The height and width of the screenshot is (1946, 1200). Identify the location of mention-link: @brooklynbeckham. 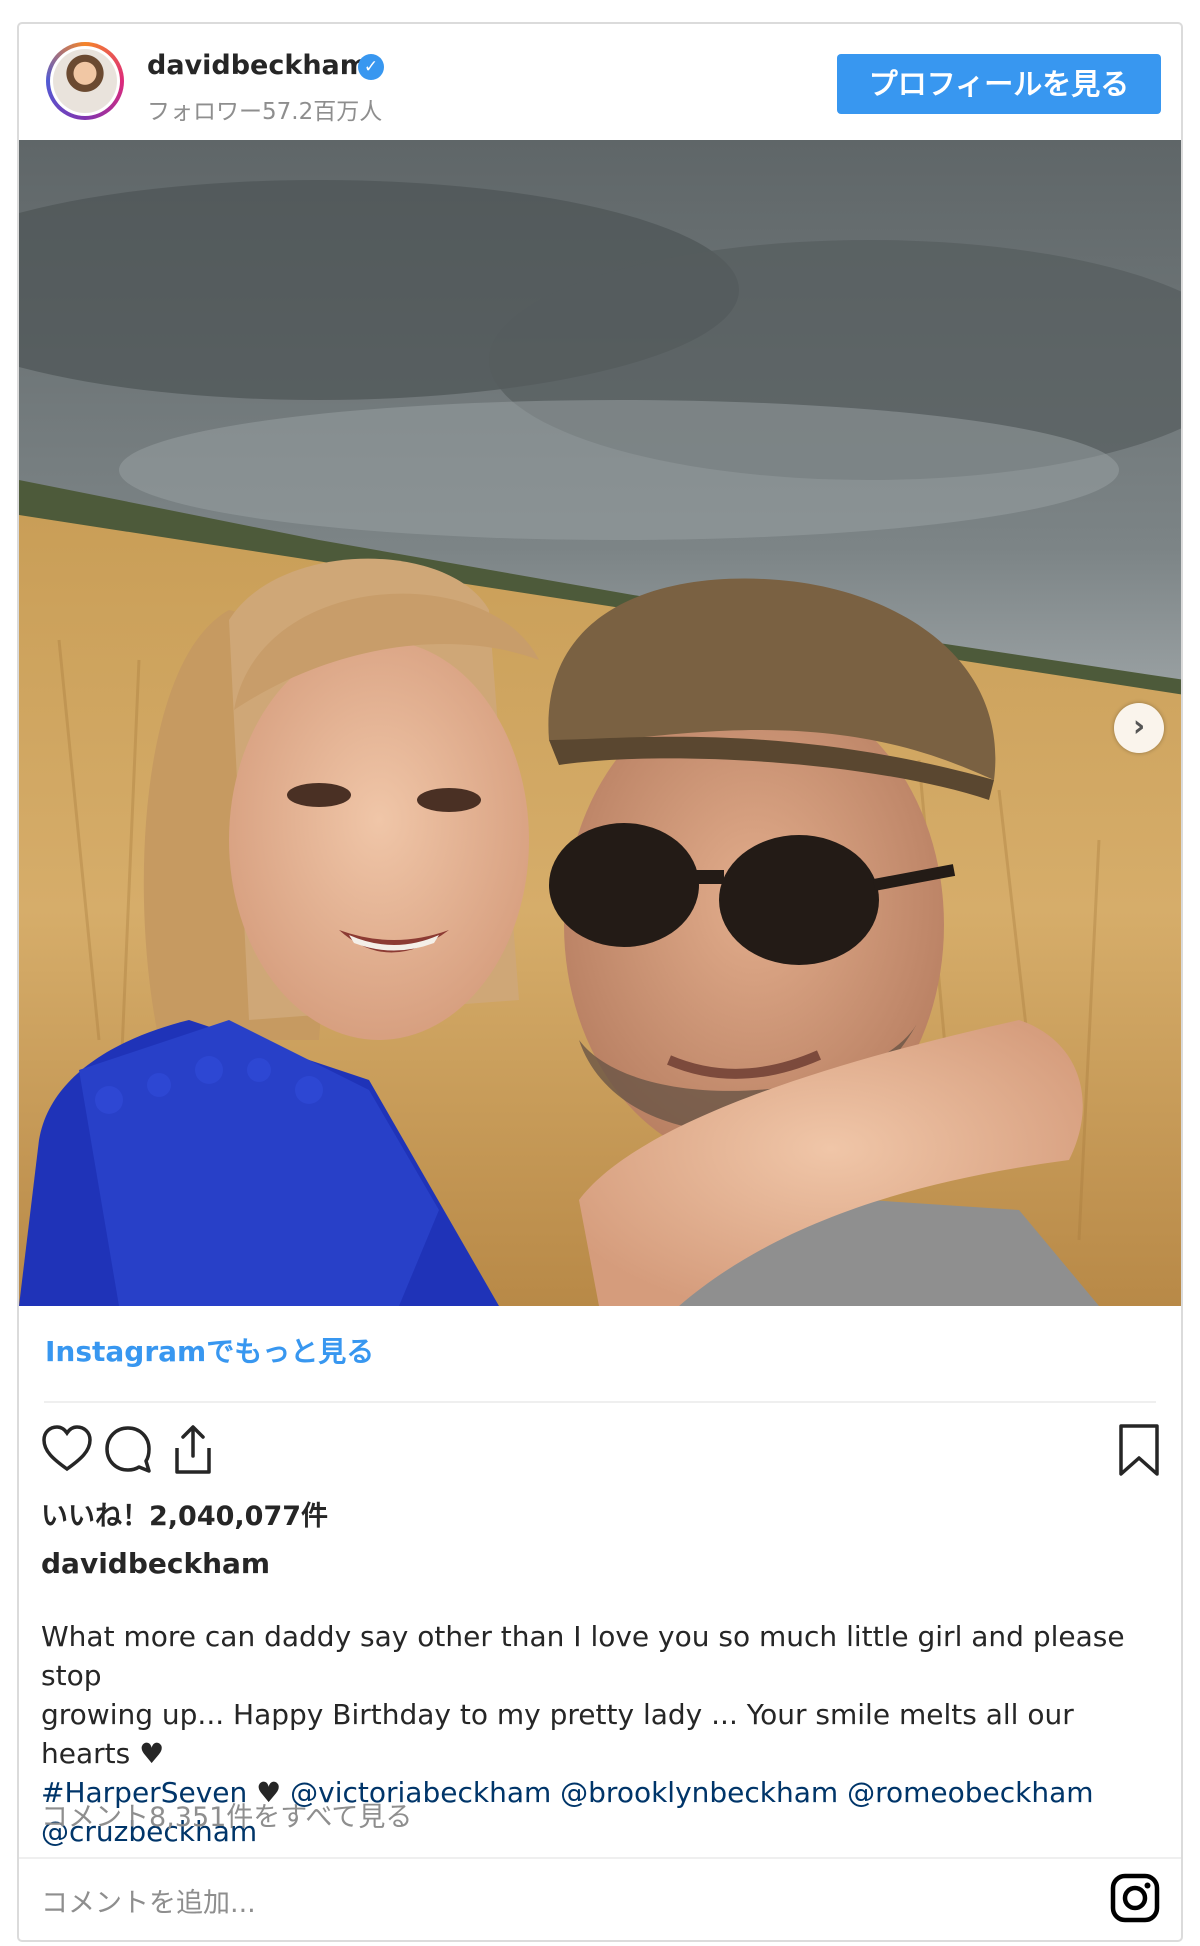
(699, 1792).